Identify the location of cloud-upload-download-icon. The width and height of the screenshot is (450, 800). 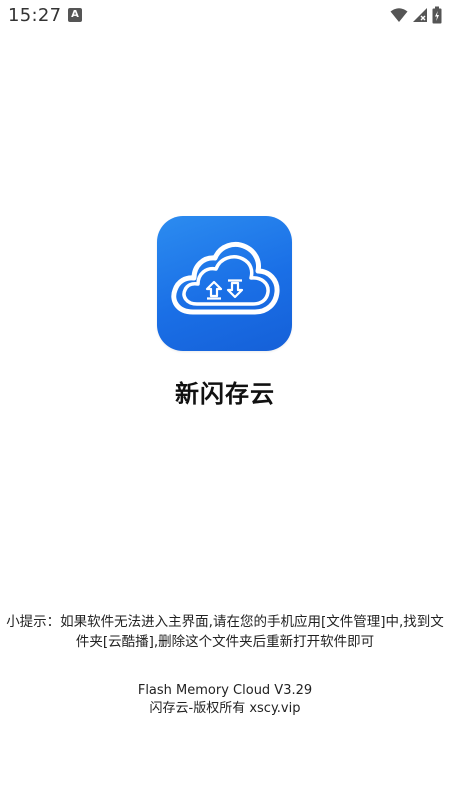
(225, 278).